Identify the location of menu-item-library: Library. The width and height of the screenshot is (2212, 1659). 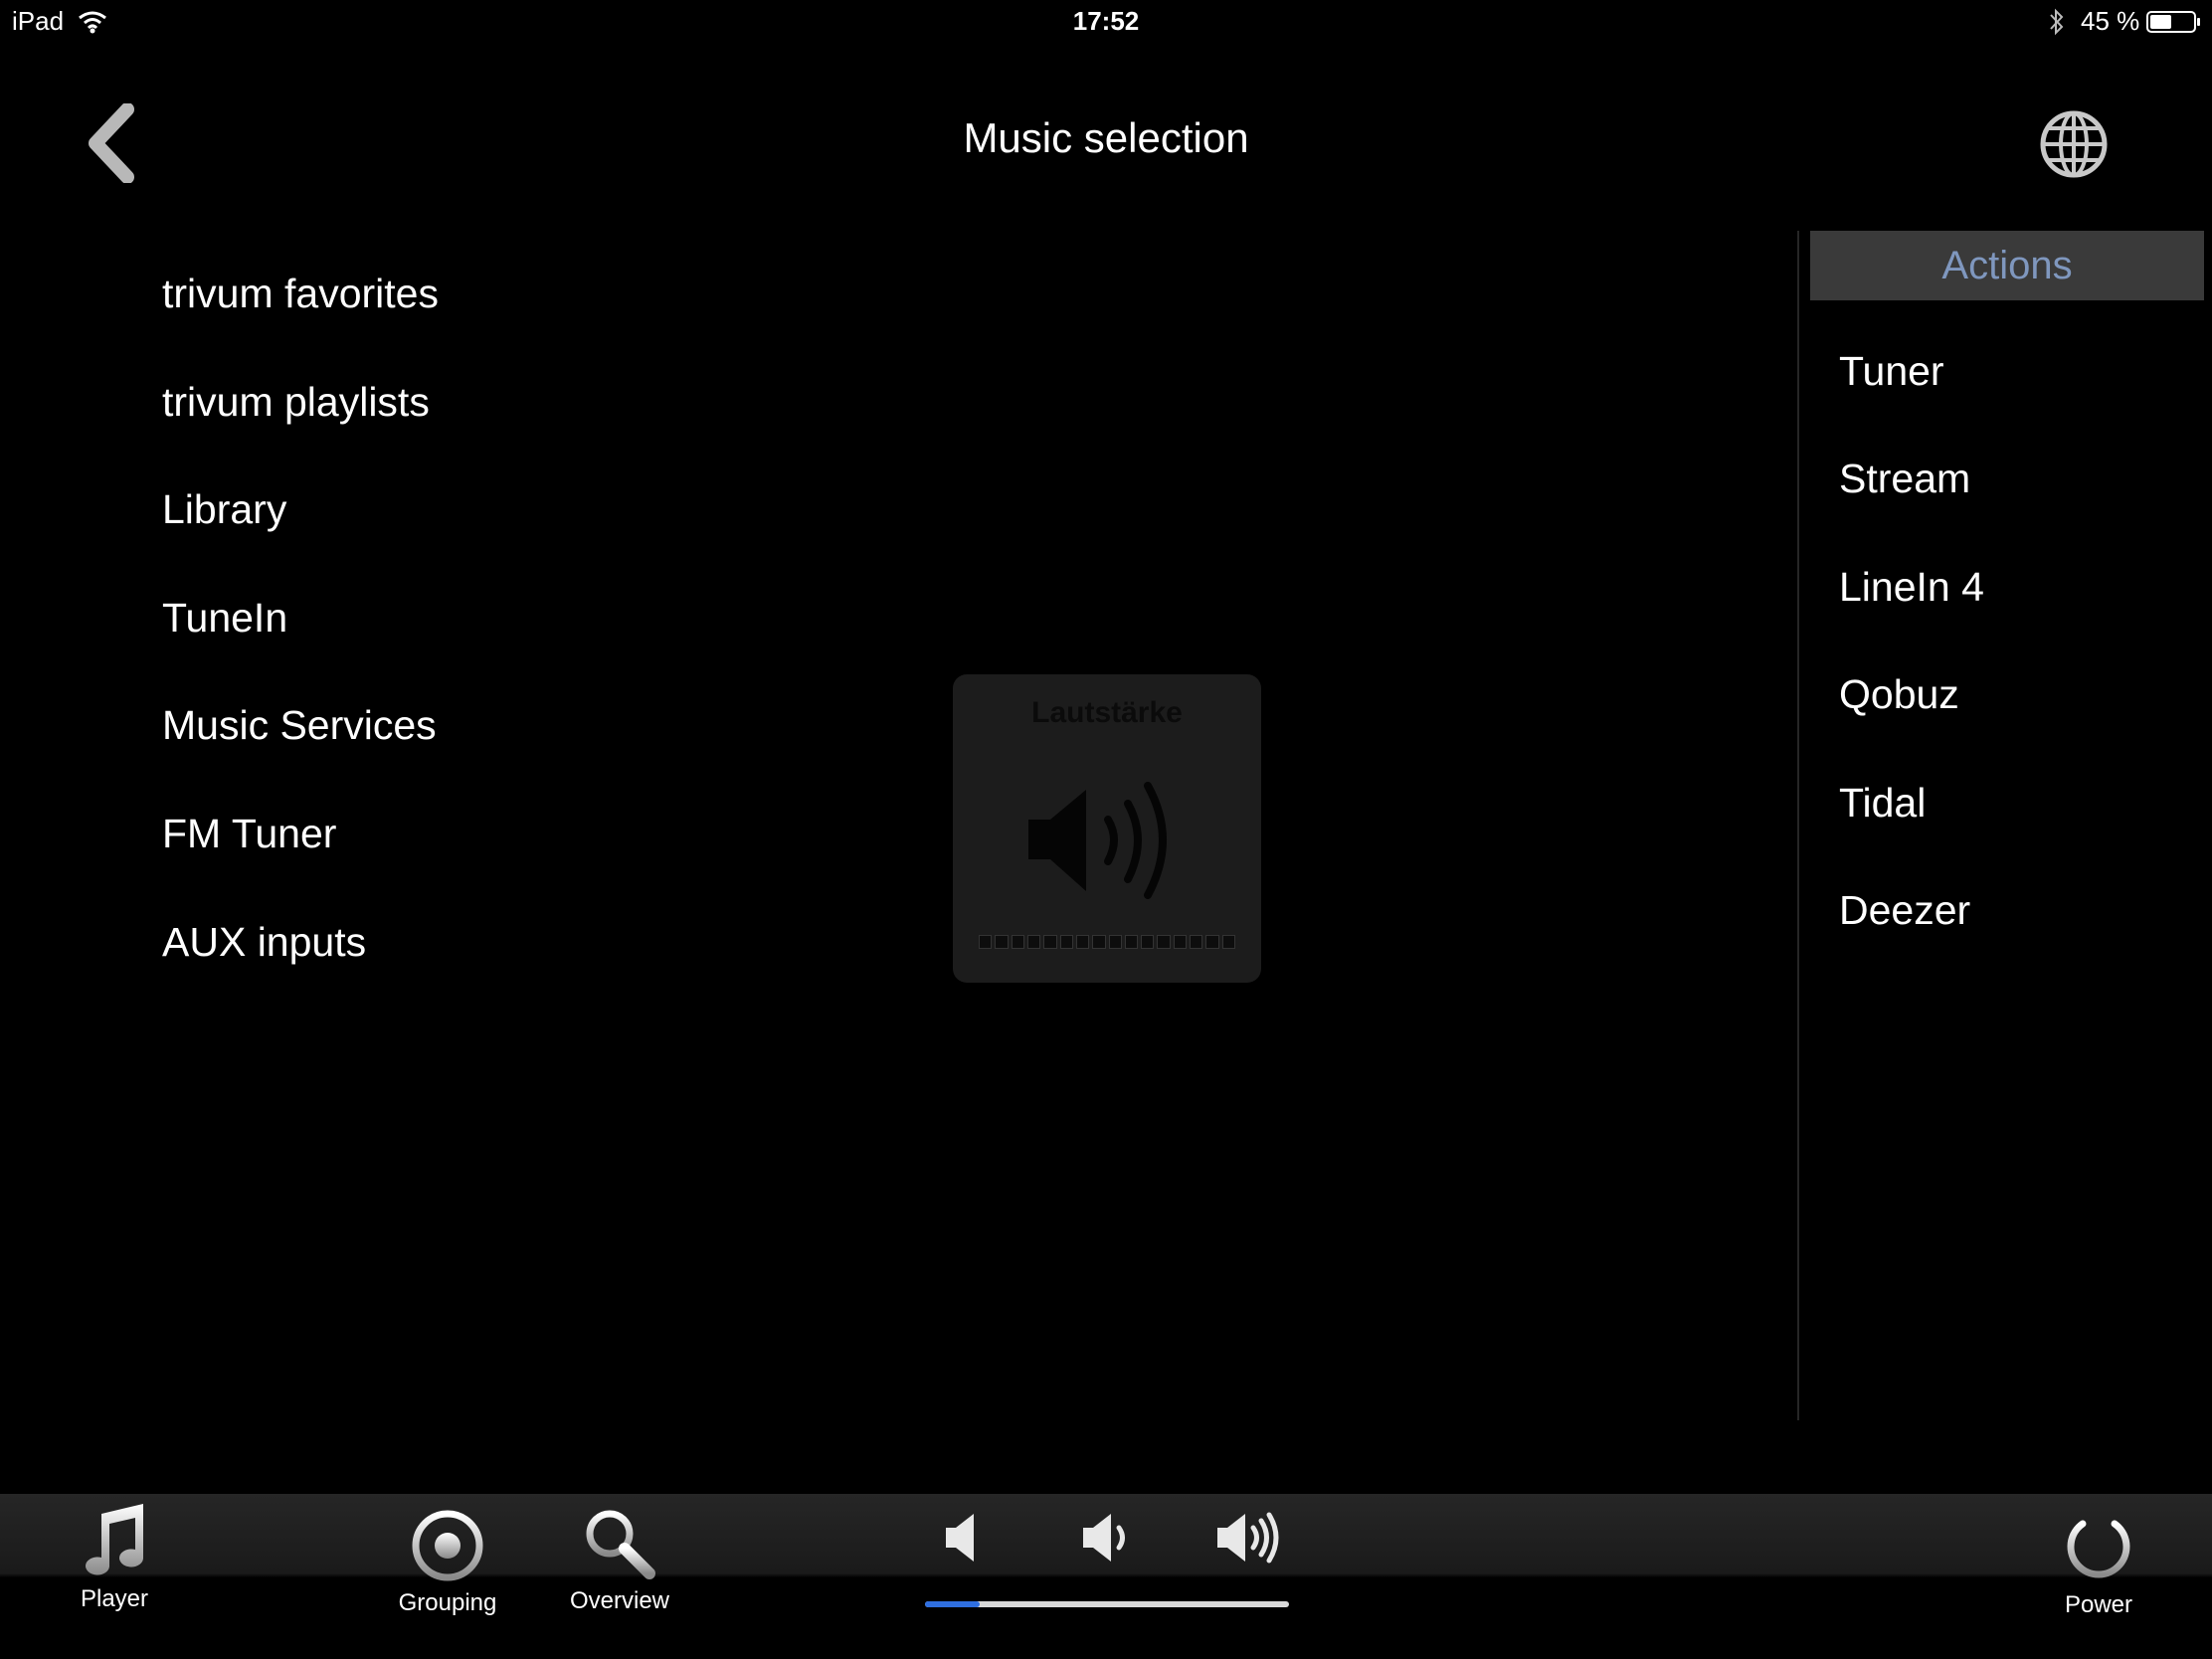
(224, 509).